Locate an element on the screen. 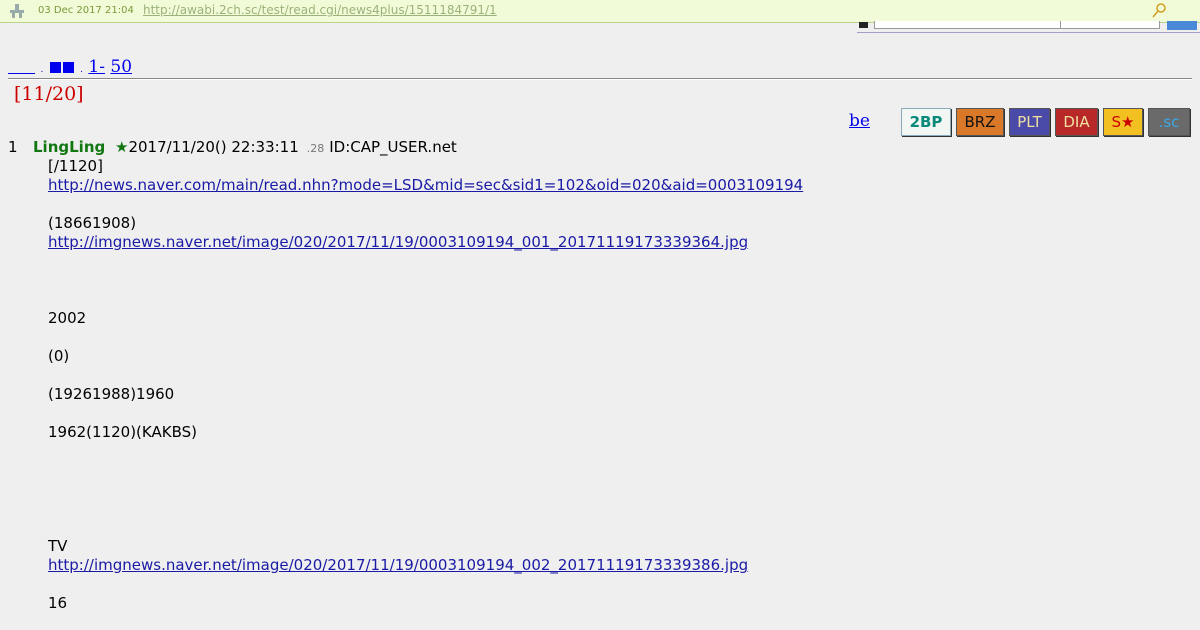  post-line: (19261988)1960 is located at coordinates (111, 394).